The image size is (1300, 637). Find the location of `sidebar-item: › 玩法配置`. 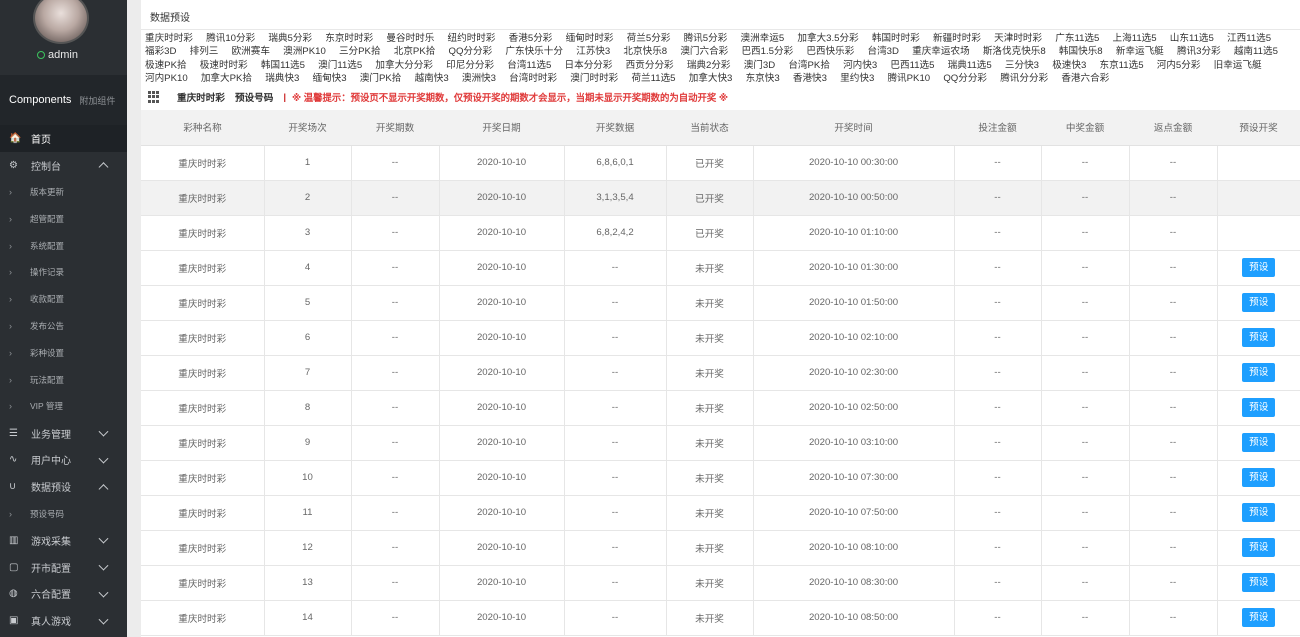

sidebar-item: › 玩法配置 is located at coordinates (63, 379).